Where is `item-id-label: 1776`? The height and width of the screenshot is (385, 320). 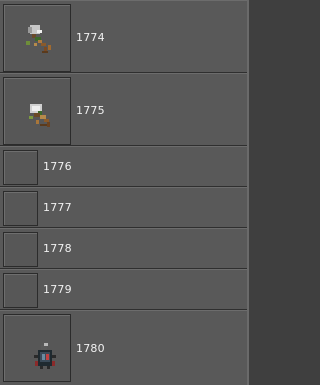
item-id-label: 1776 is located at coordinates (57, 166).